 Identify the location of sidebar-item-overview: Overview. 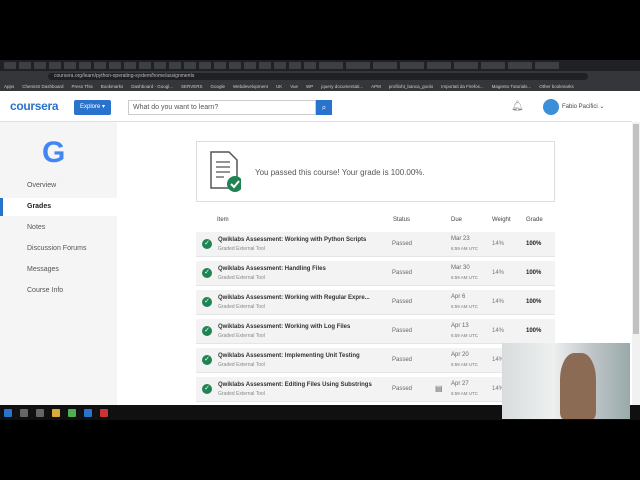
(58, 186).